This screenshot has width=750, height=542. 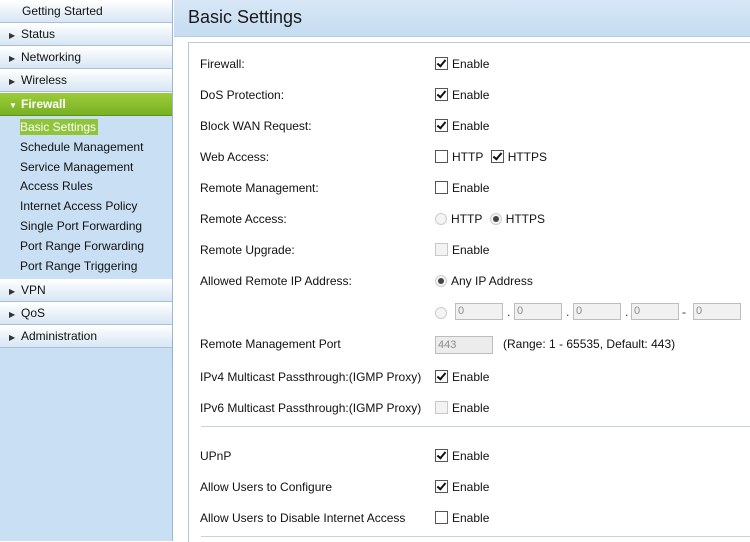 What do you see at coordinates (311, 377) in the screenshot?
I see `ipv4-multicast-label: IPv4 Multicast Passthrough:(IGMP Proxy)` at bounding box center [311, 377].